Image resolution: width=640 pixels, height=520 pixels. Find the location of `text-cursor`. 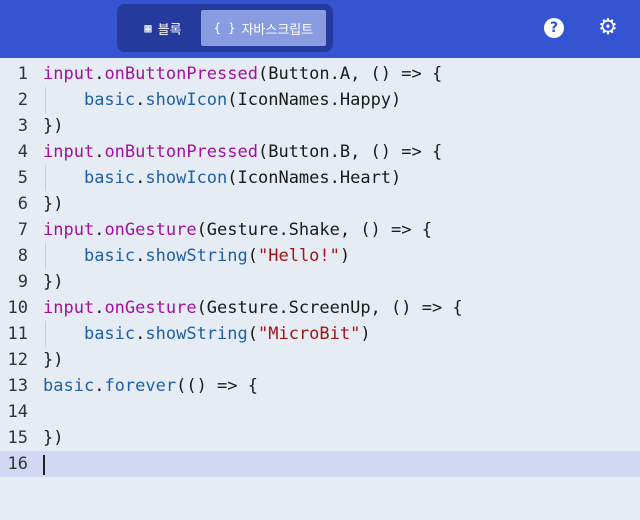

text-cursor is located at coordinates (44, 465).